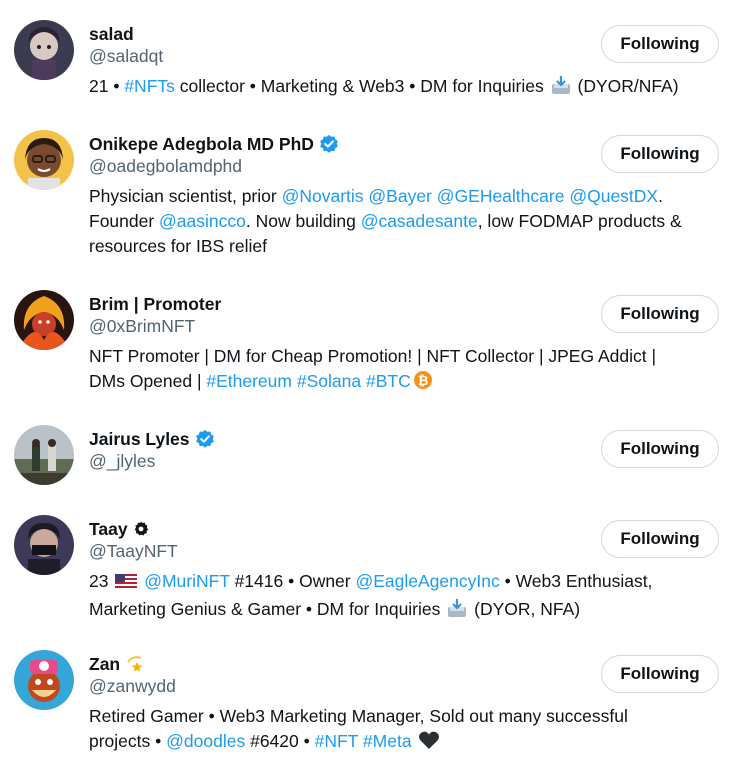 This screenshot has height=757, width=731. What do you see at coordinates (149, 86) in the screenshot?
I see `hashtag-link: #NFTs` at bounding box center [149, 86].